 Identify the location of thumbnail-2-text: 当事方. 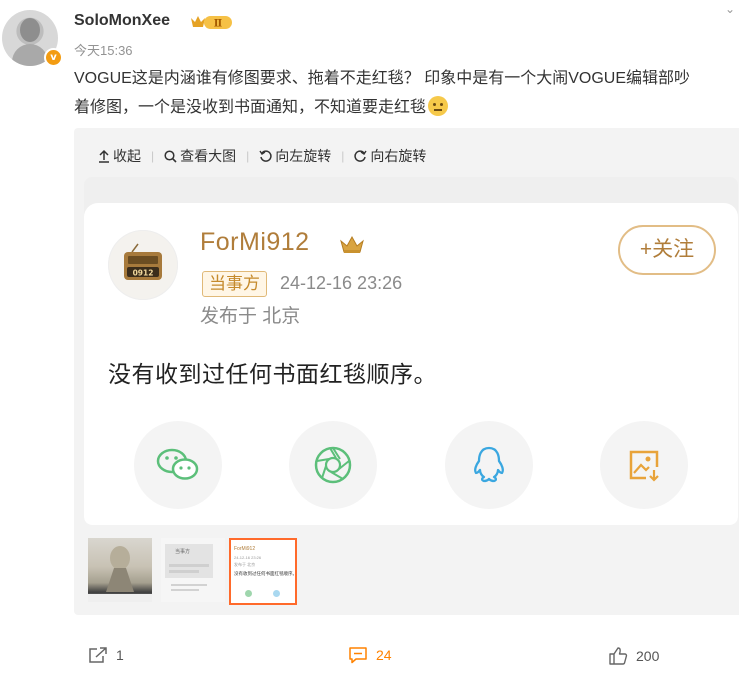
(183, 552).